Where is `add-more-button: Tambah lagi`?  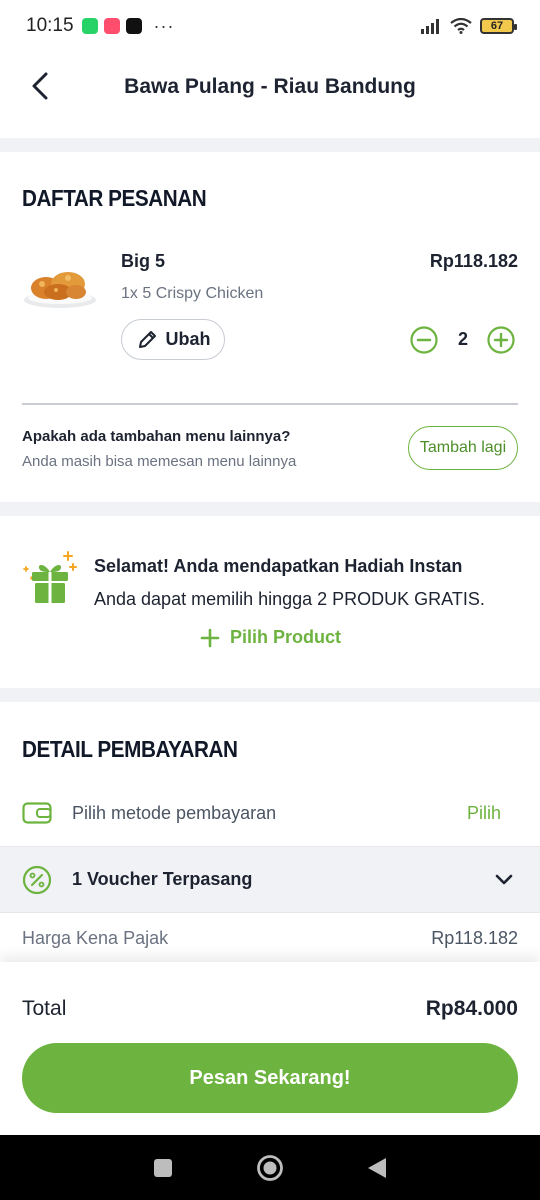 add-more-button: Tambah lagi is located at coordinates (463, 448).